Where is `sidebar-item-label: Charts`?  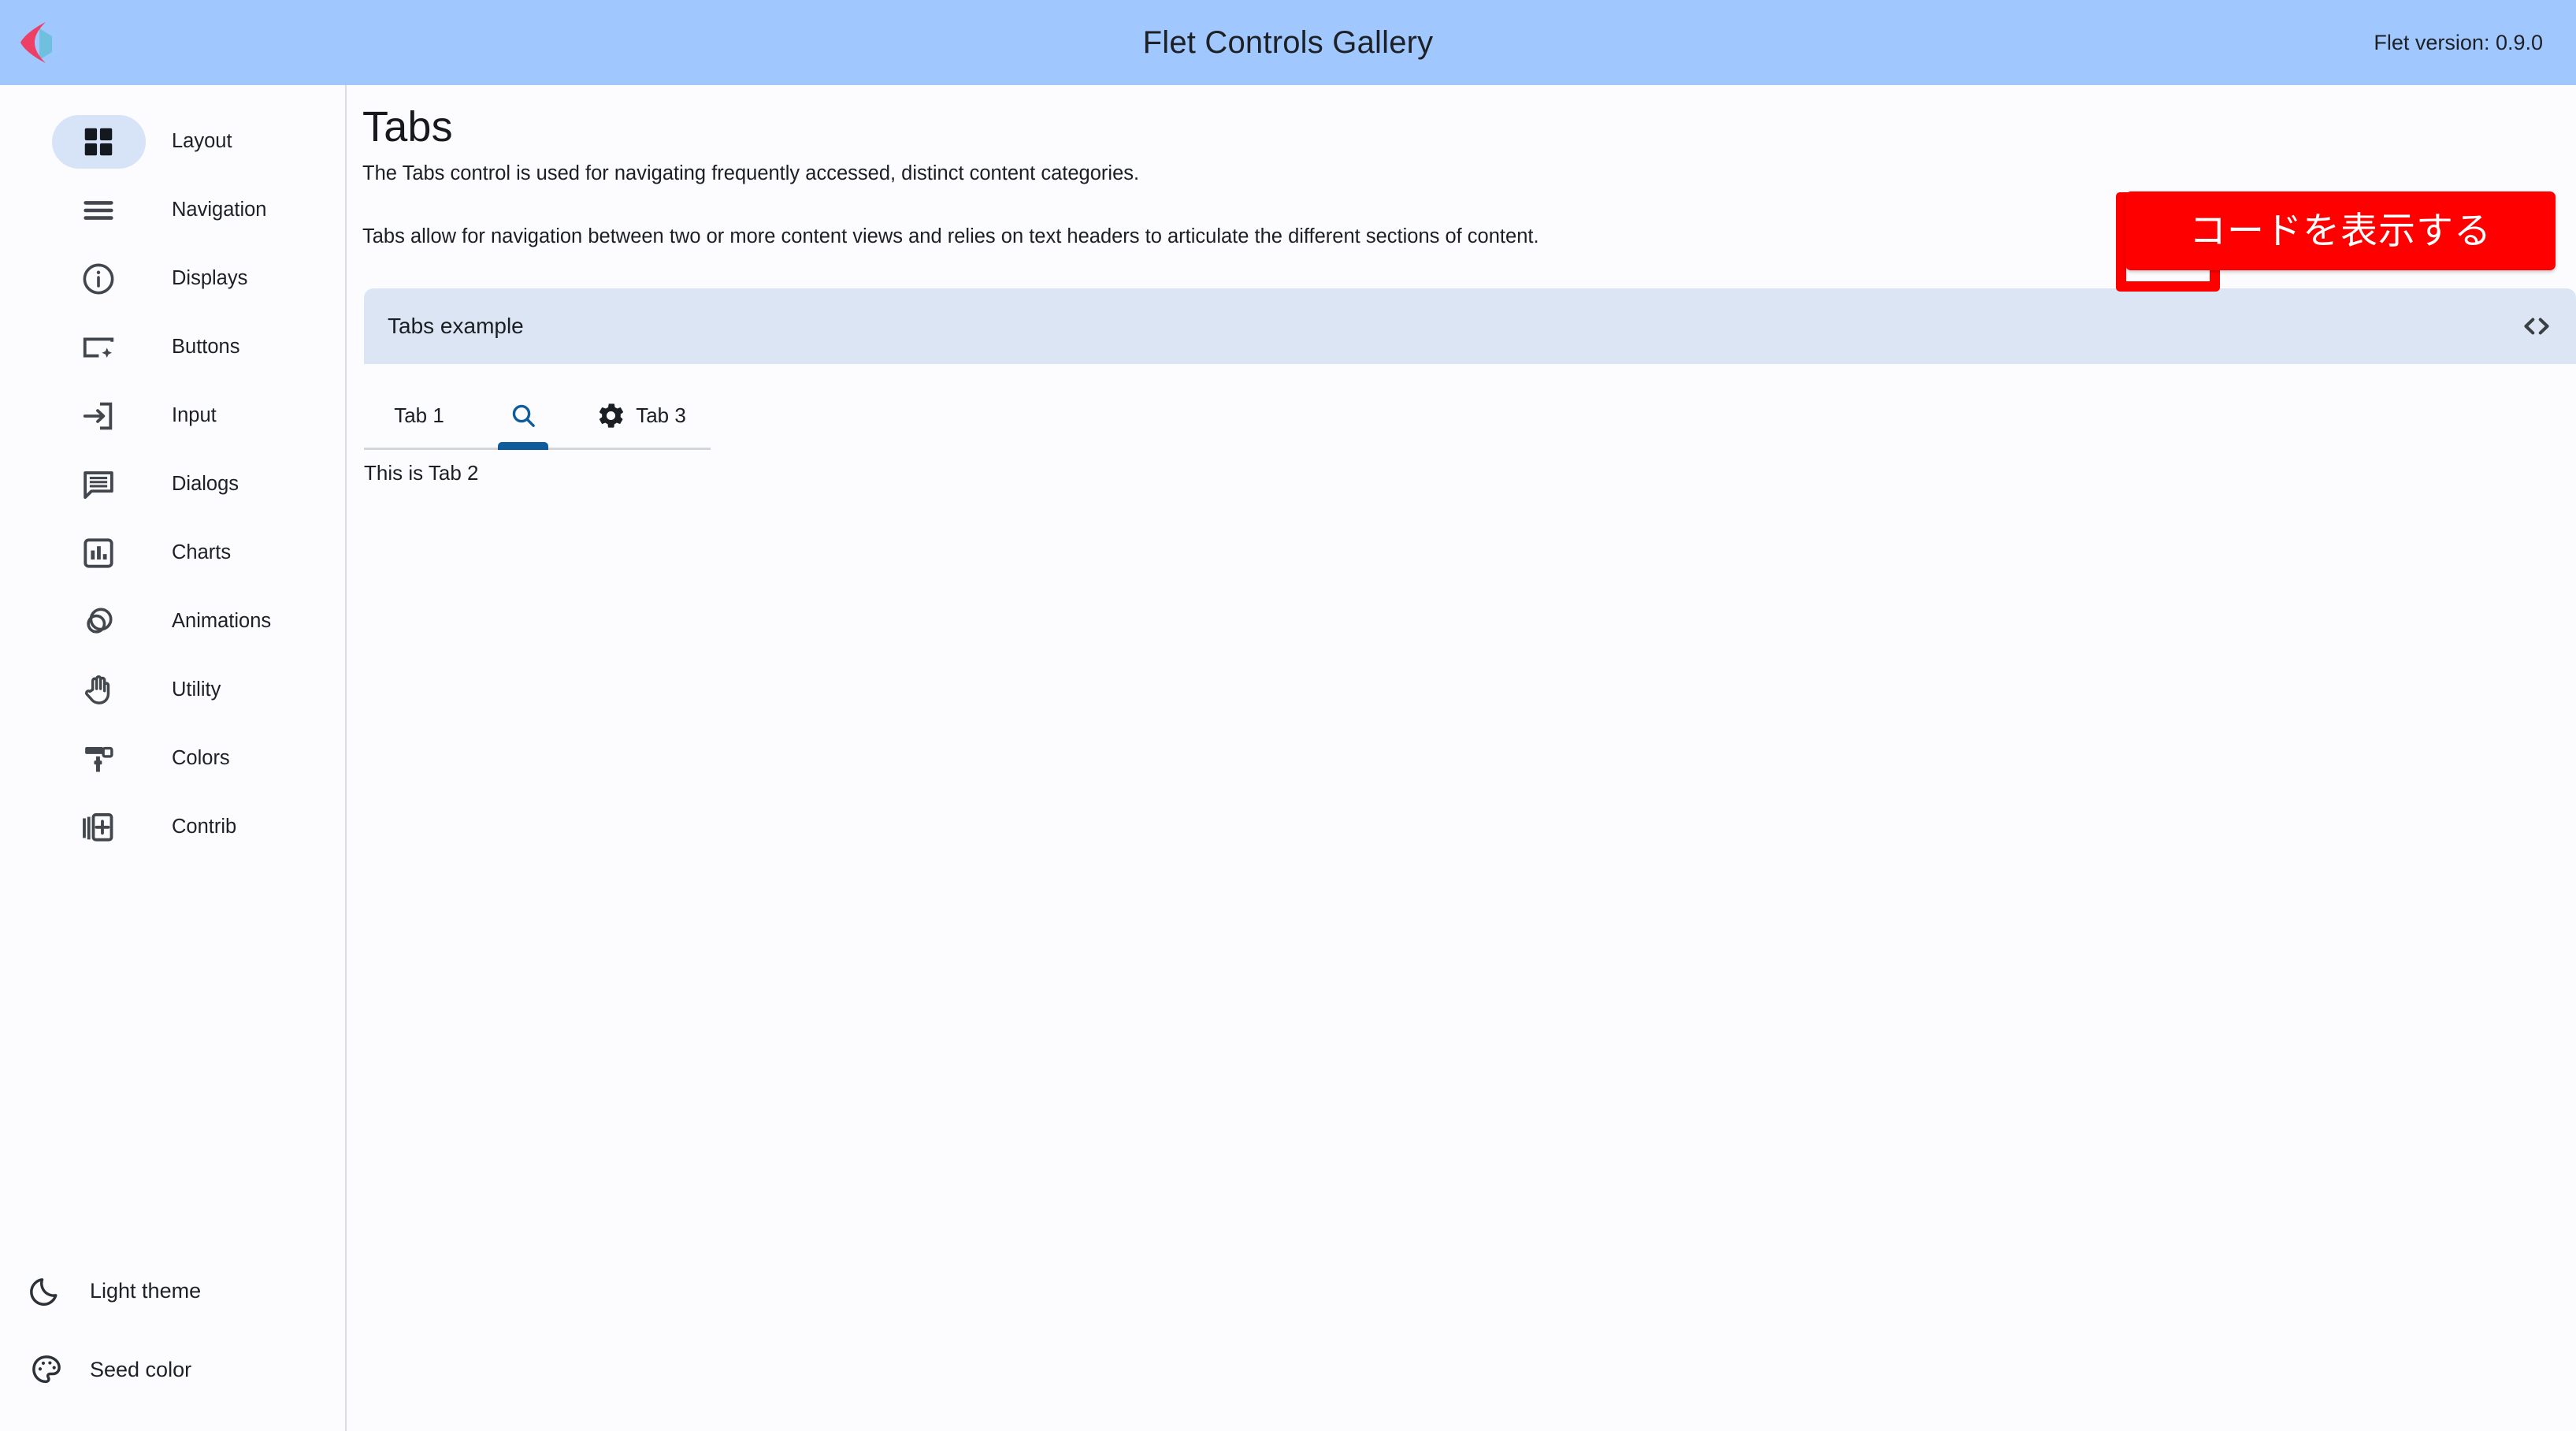 sidebar-item-label: Charts is located at coordinates (202, 552).